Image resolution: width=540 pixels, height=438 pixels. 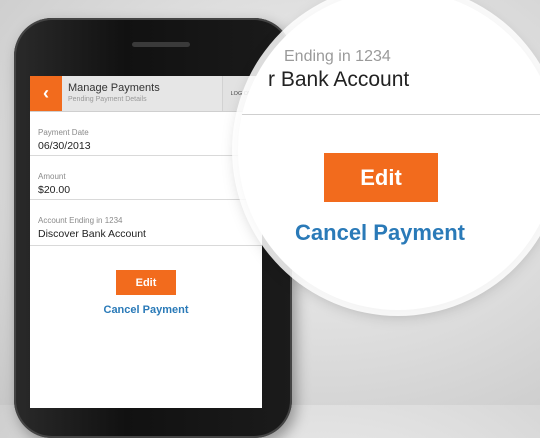 I want to click on amount-field: Amount $20.00, so click(x=146, y=178).